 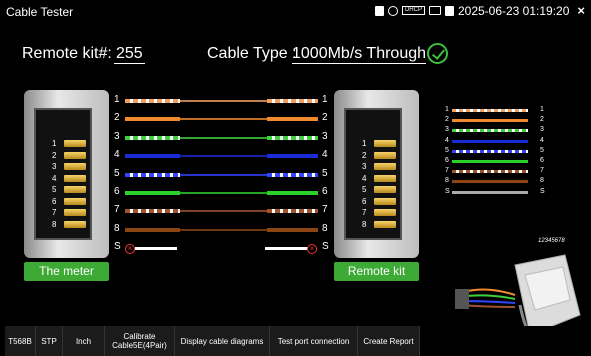 I want to click on the-meter-label: The meter, so click(x=66, y=271).